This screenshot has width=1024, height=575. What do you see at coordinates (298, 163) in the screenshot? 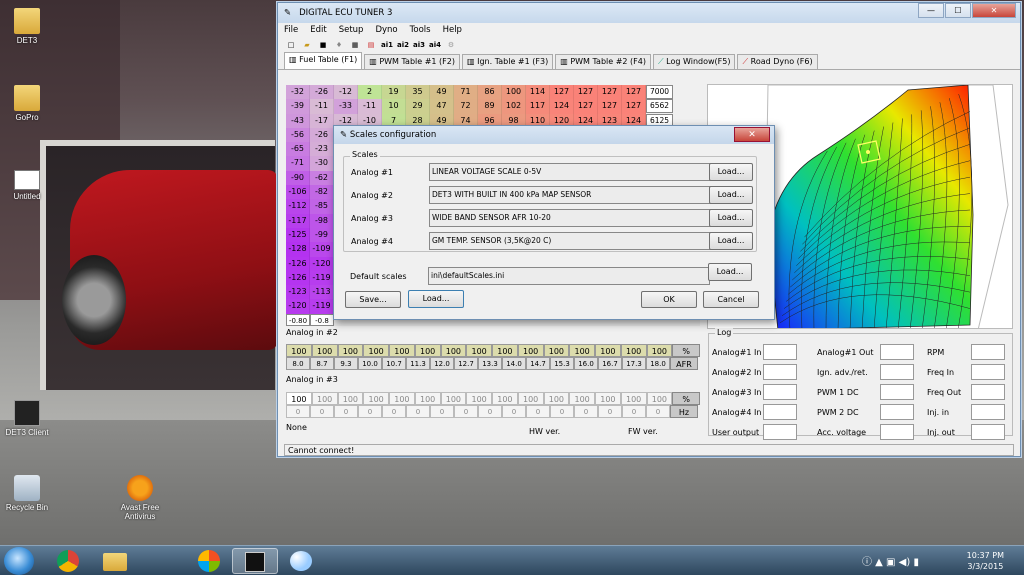
I see `fuel-cell: -71` at bounding box center [298, 163].